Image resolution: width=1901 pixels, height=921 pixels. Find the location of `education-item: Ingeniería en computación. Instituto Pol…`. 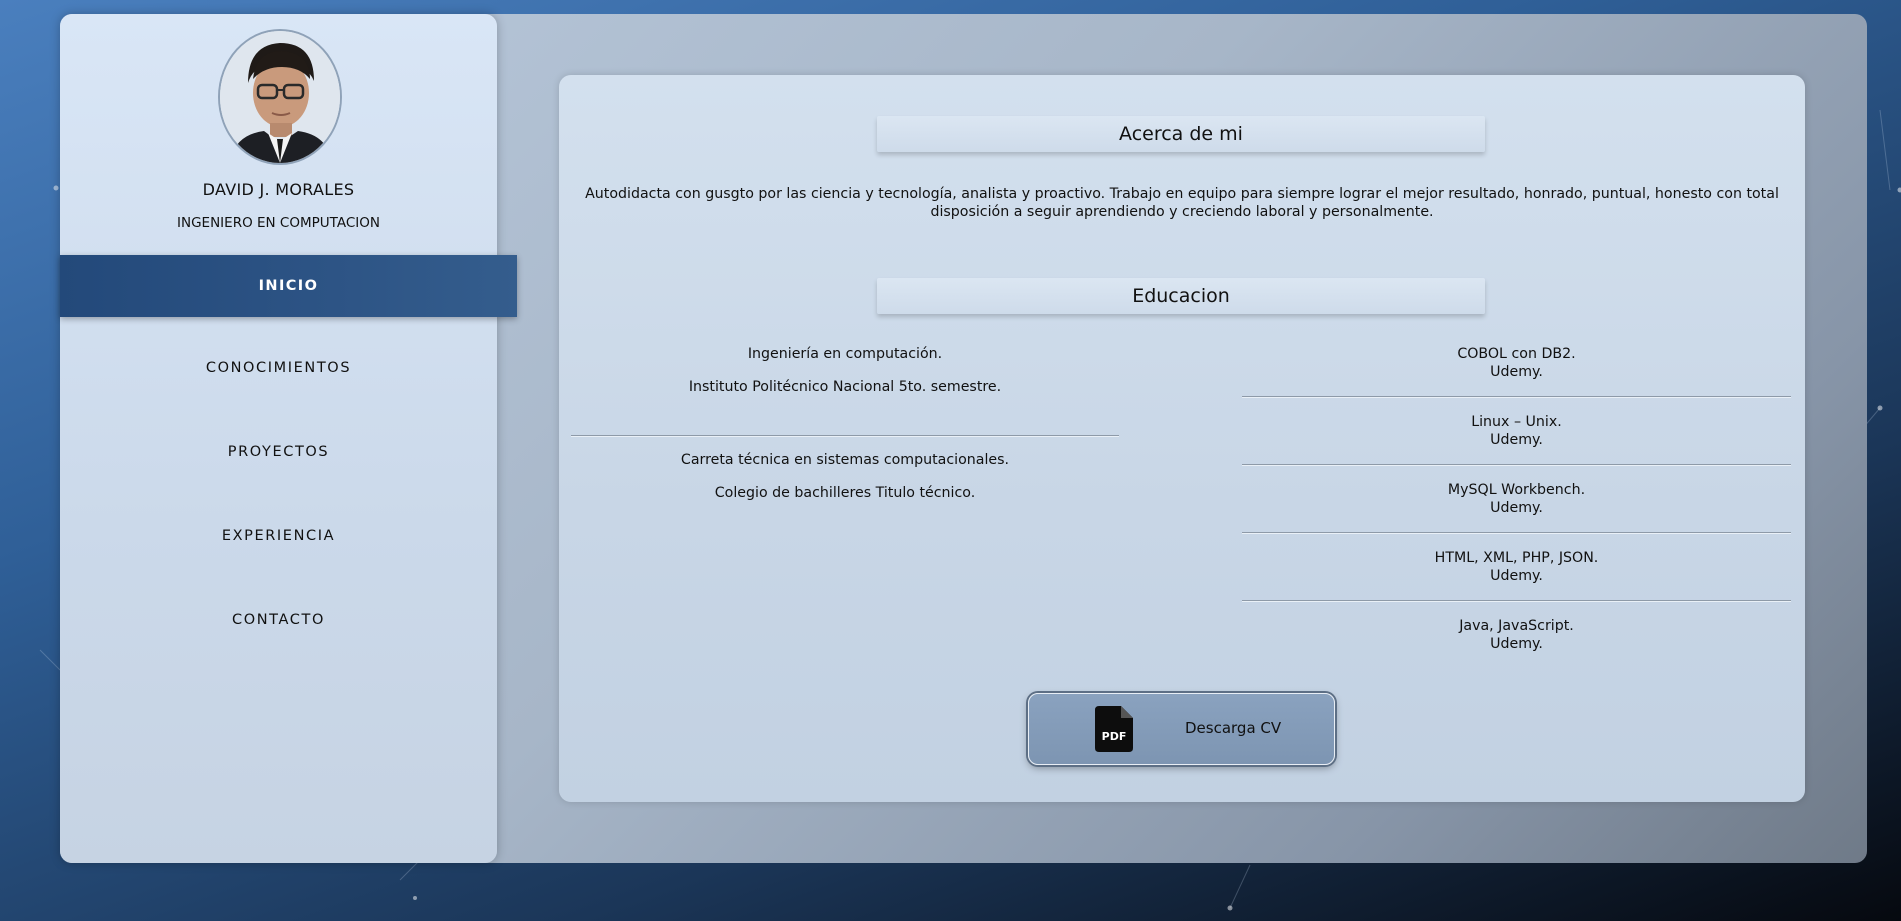

education-item: Ingeniería en computación. Instituto Pol… is located at coordinates (845, 370).